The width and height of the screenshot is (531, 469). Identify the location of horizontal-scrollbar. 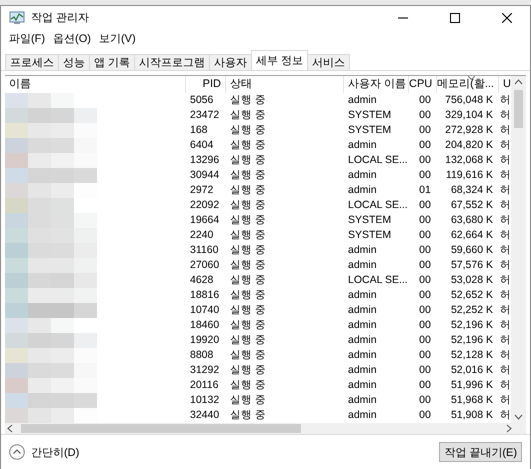
(265, 428).